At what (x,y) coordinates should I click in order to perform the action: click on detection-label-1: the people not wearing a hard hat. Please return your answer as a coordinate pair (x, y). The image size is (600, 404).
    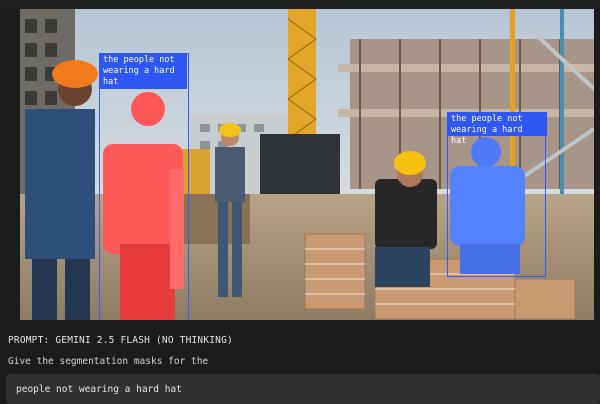
    Looking at the image, I should click on (143, 71).